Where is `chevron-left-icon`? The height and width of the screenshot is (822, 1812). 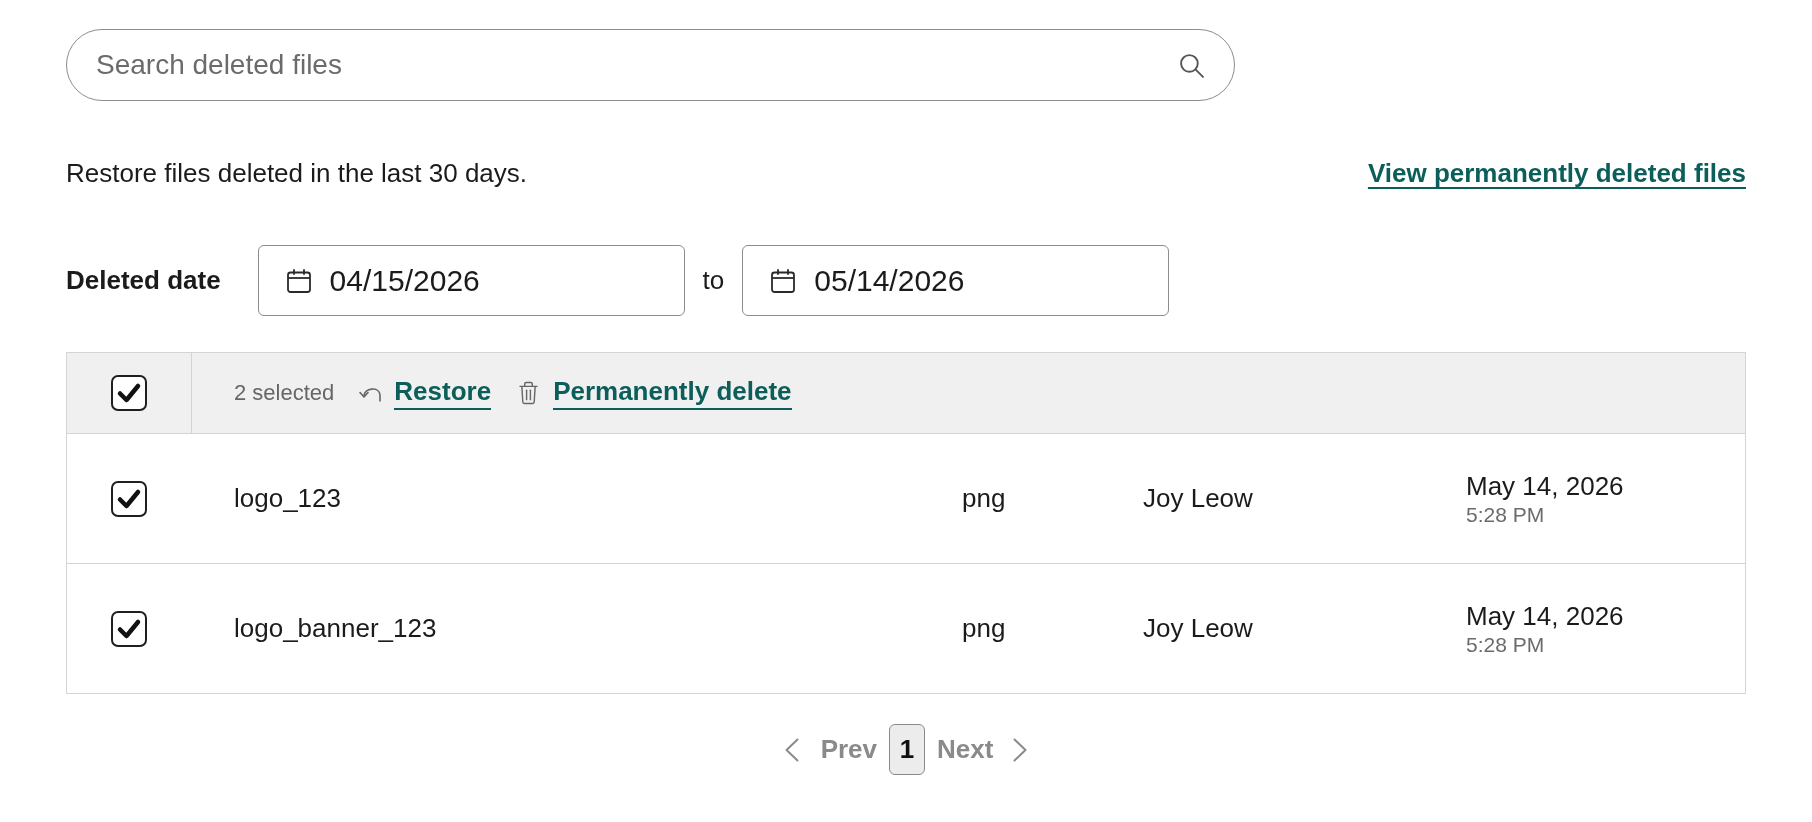
chevron-left-icon is located at coordinates (791, 749).